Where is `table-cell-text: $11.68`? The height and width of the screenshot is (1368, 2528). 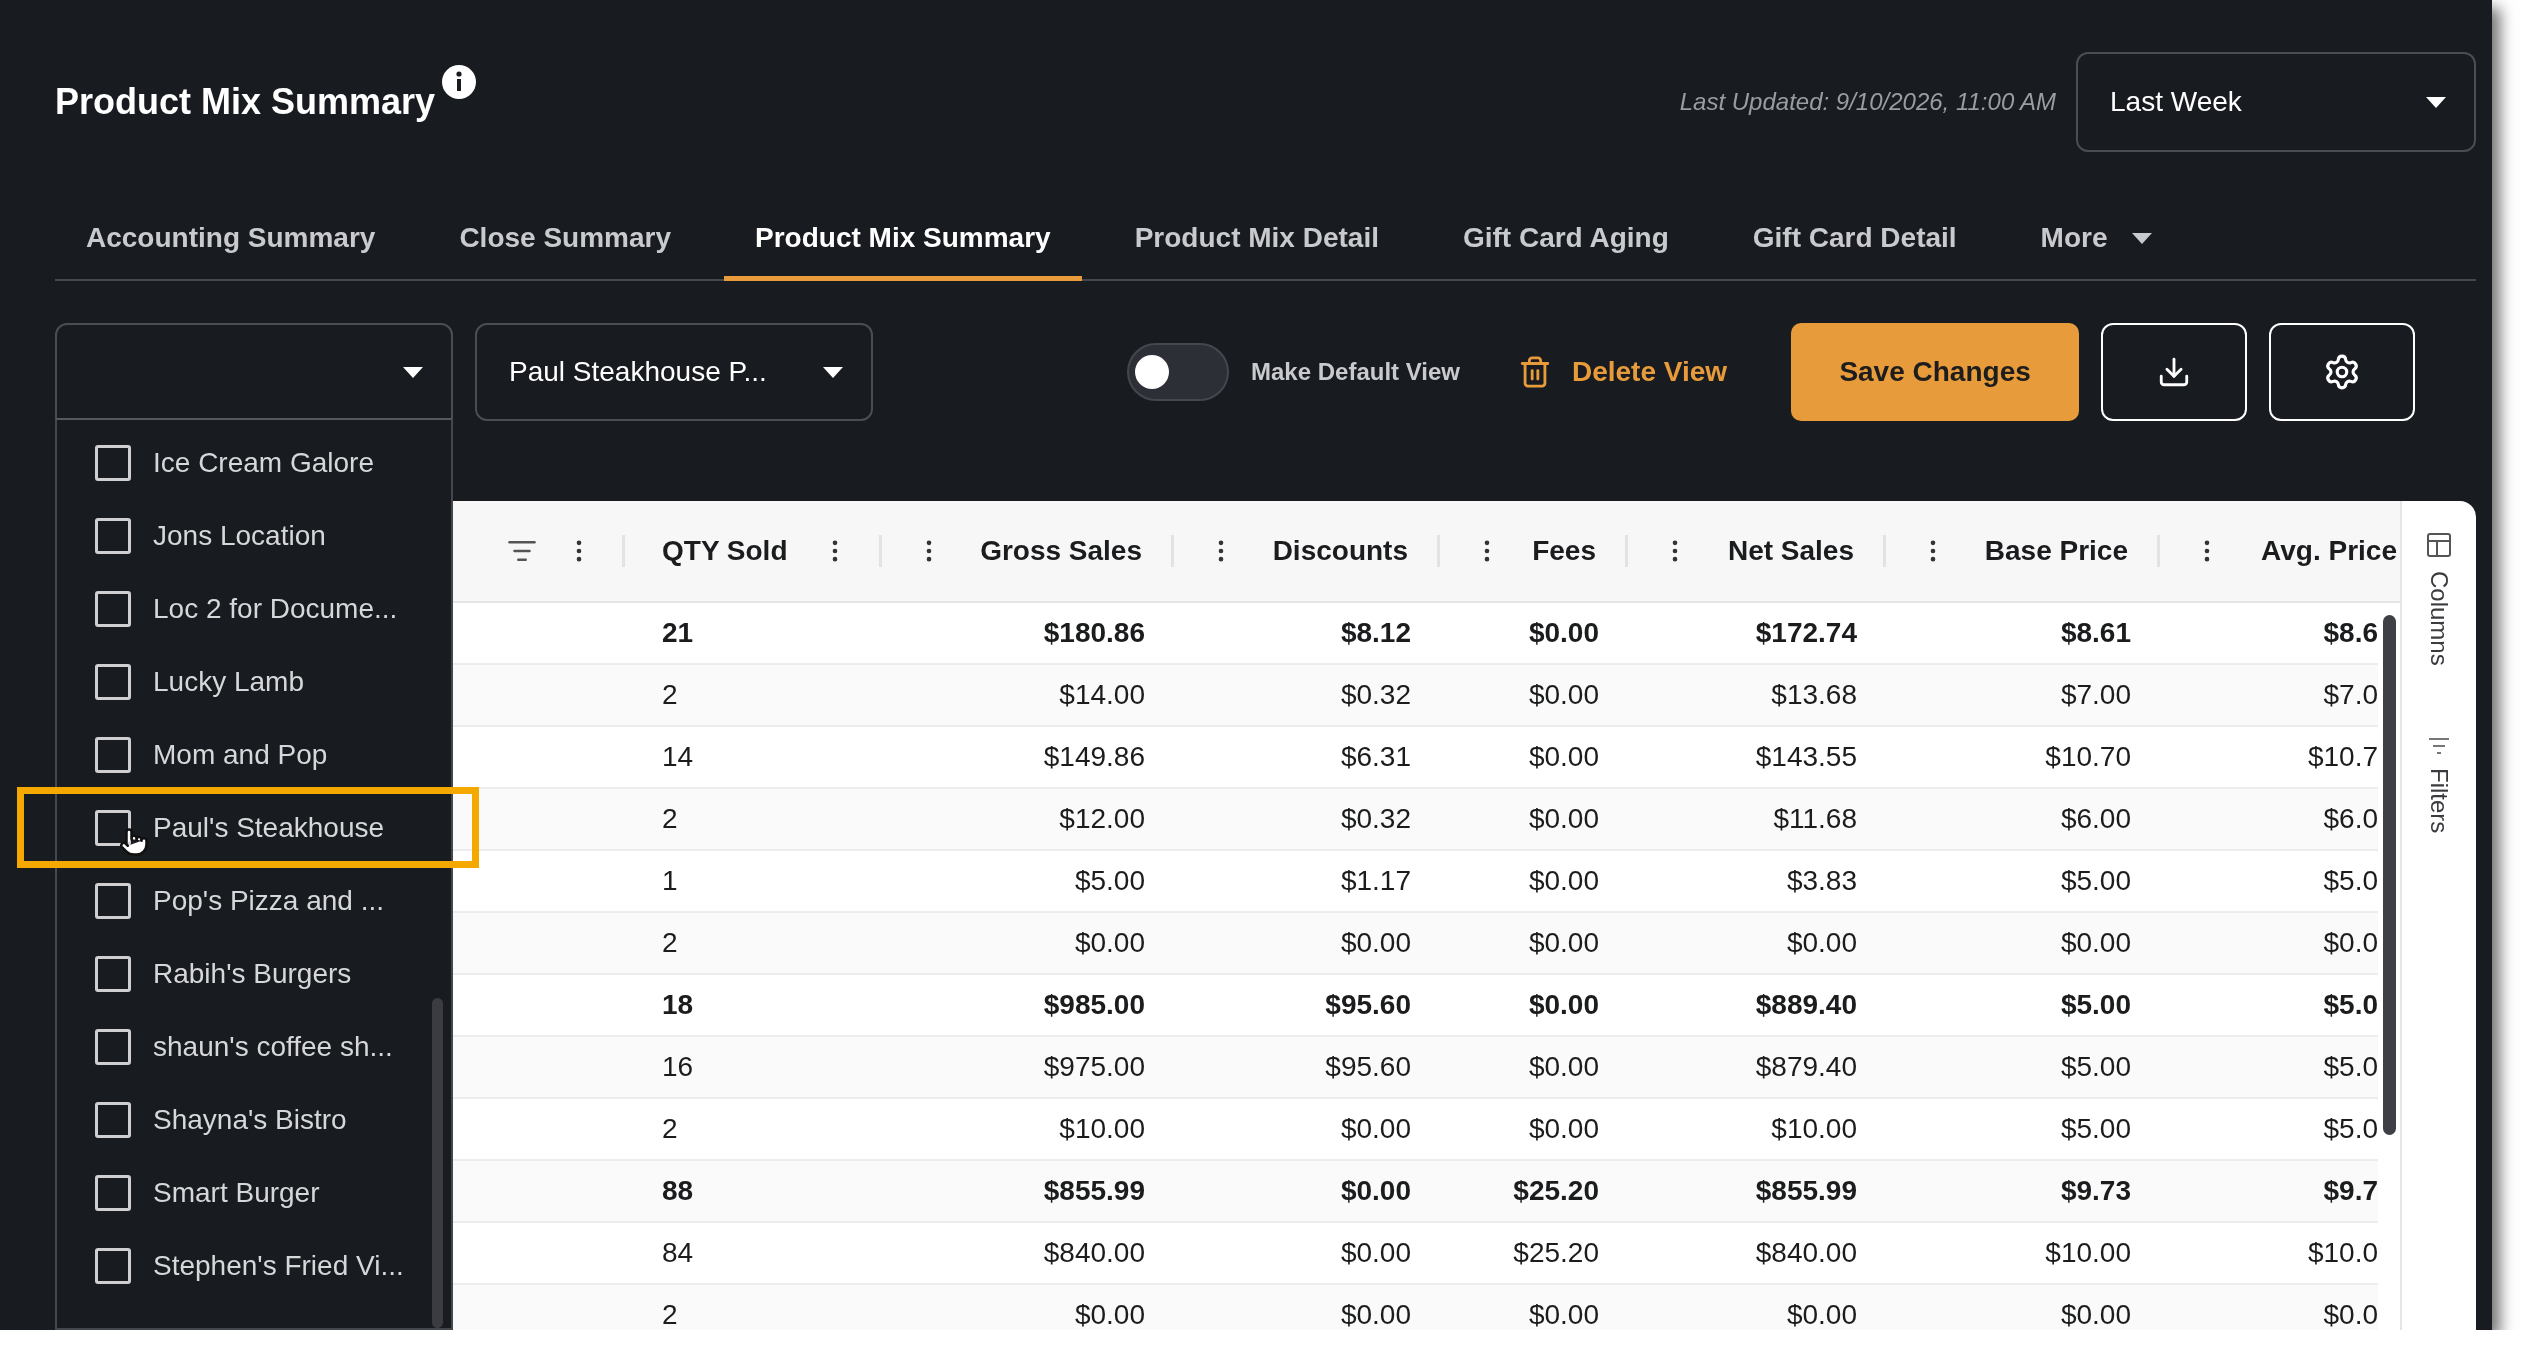 table-cell-text: $11.68 is located at coordinates (1815, 819).